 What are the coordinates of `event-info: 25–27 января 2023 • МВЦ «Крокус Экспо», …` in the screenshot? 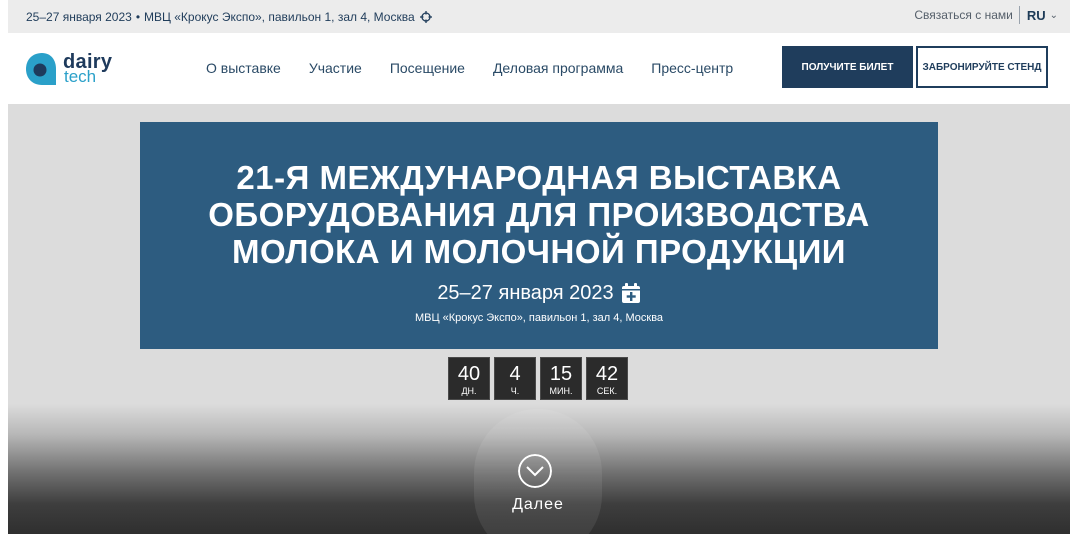 It's located at (229, 17).